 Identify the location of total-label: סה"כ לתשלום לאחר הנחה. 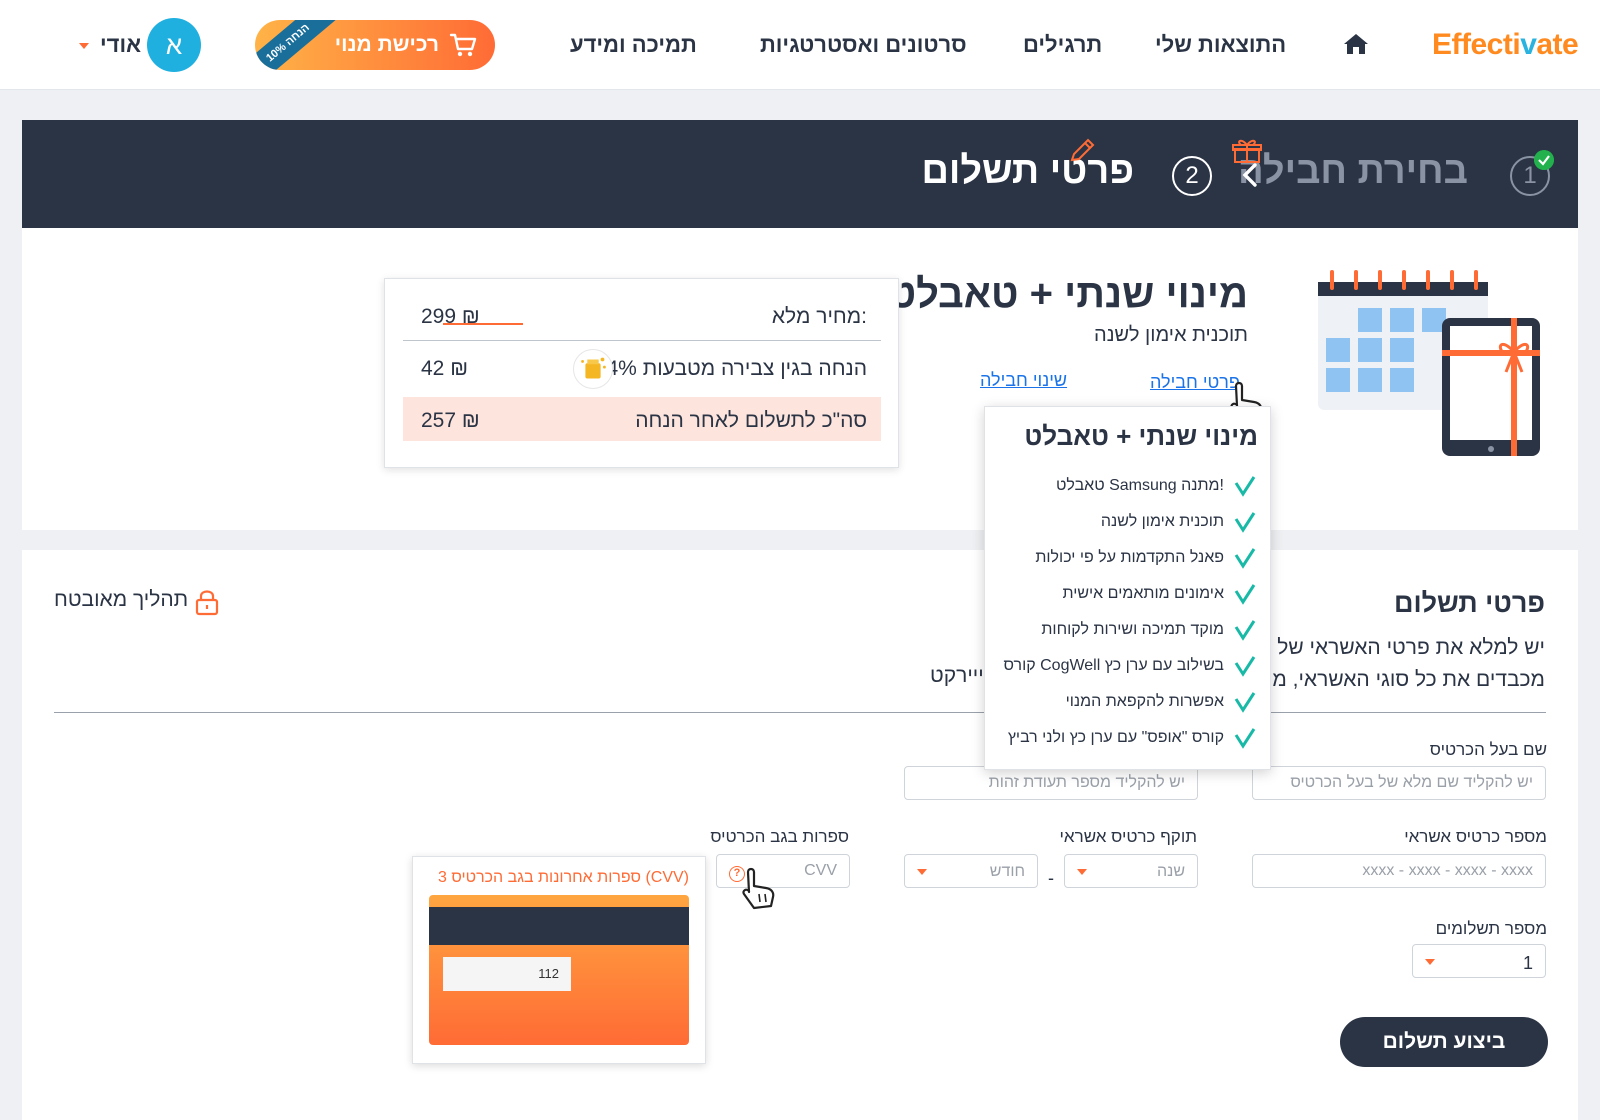
(751, 420).